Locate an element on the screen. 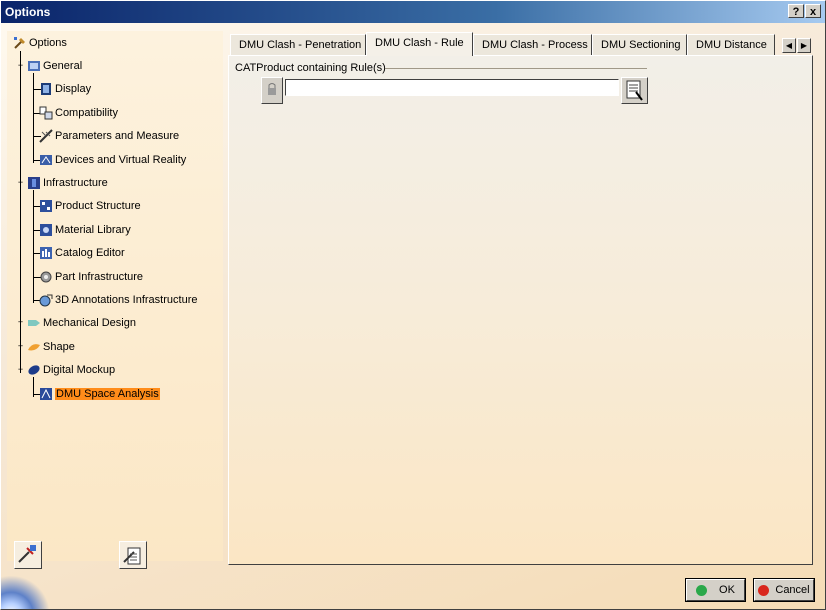 The height and width of the screenshot is (610, 826). tree-item-devices: Devices and Virtual Reality is located at coordinates (112, 160).